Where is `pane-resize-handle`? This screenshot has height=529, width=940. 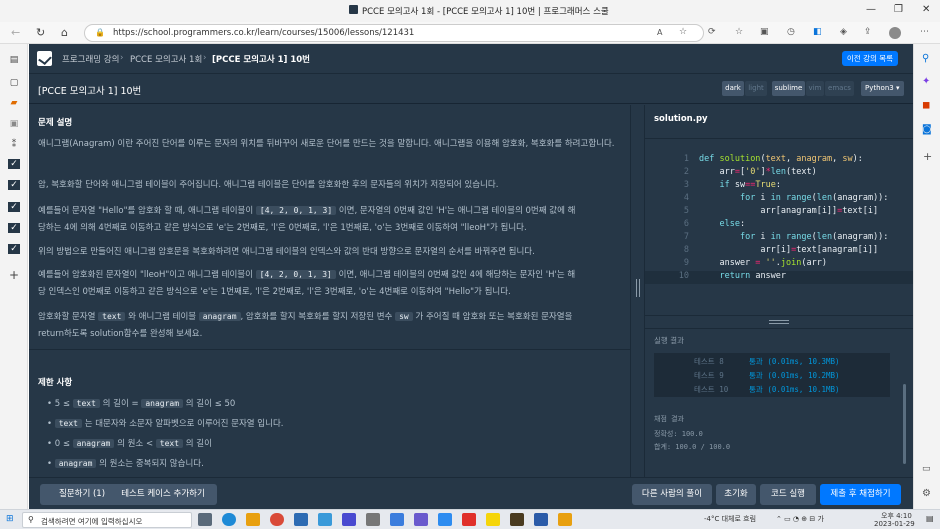 pane-resize-handle is located at coordinates (637, 291).